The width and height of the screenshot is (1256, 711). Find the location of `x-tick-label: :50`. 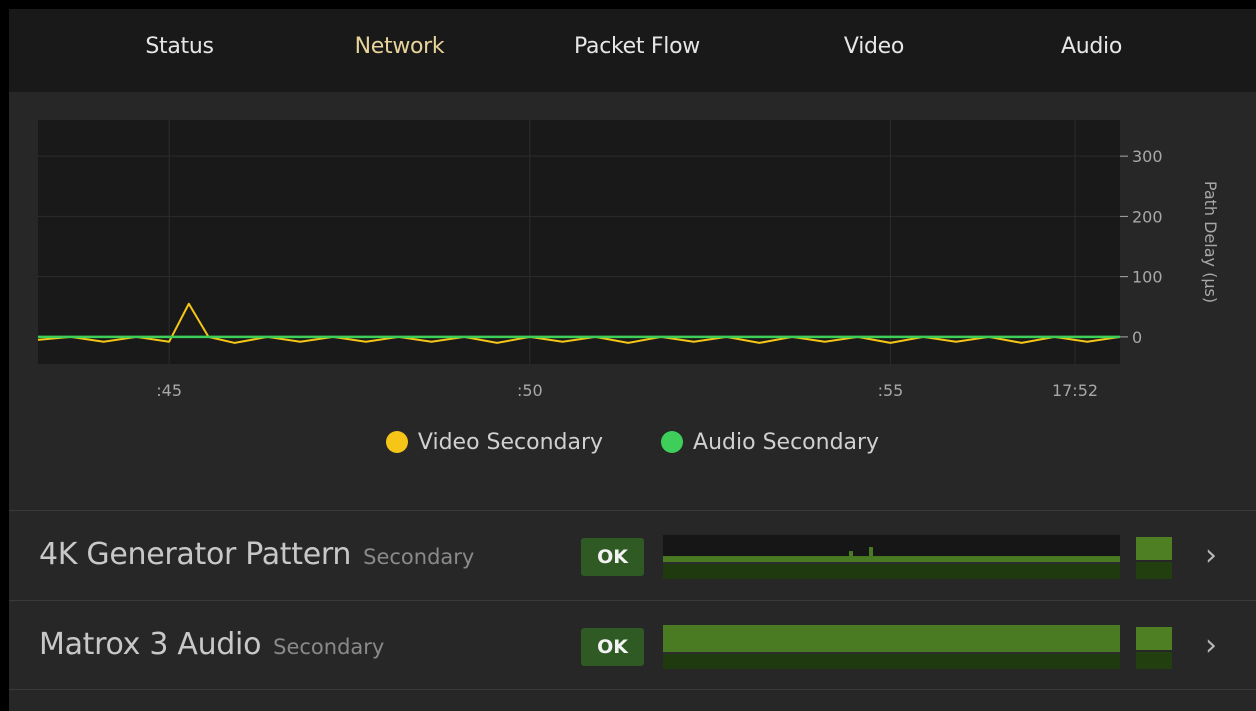

x-tick-label: :50 is located at coordinates (530, 390).